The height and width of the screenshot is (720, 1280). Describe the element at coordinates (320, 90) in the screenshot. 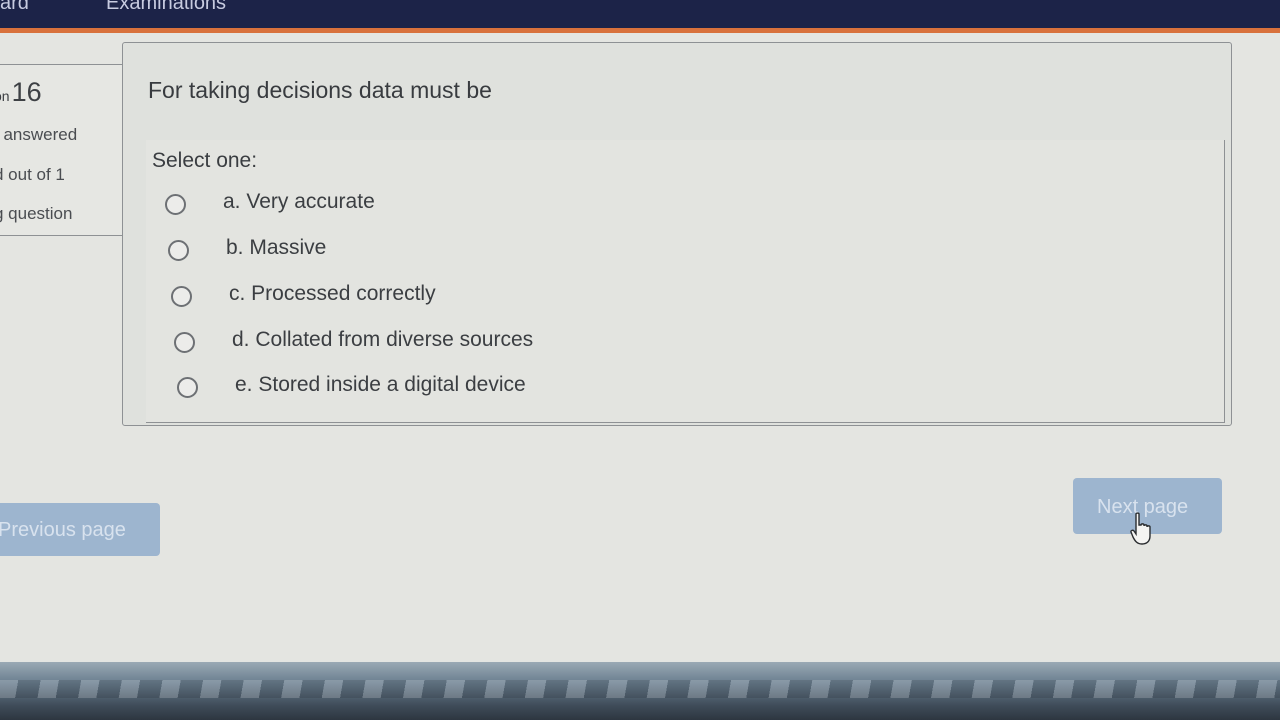

I see `question-text: For taking decisions data must be` at that location.